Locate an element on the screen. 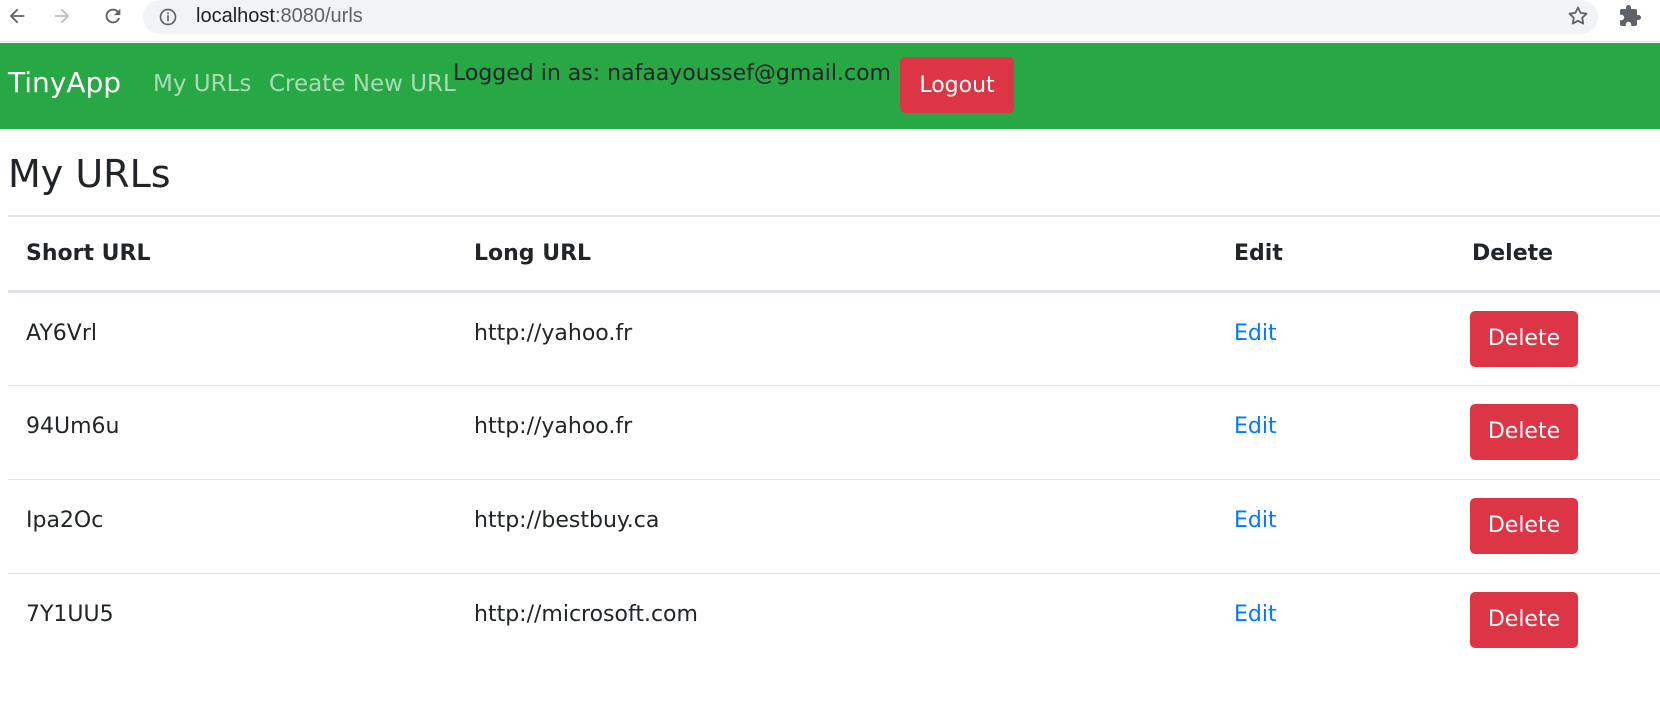 The image size is (1660, 710). header-delete: Delete is located at coordinates (1557, 254).